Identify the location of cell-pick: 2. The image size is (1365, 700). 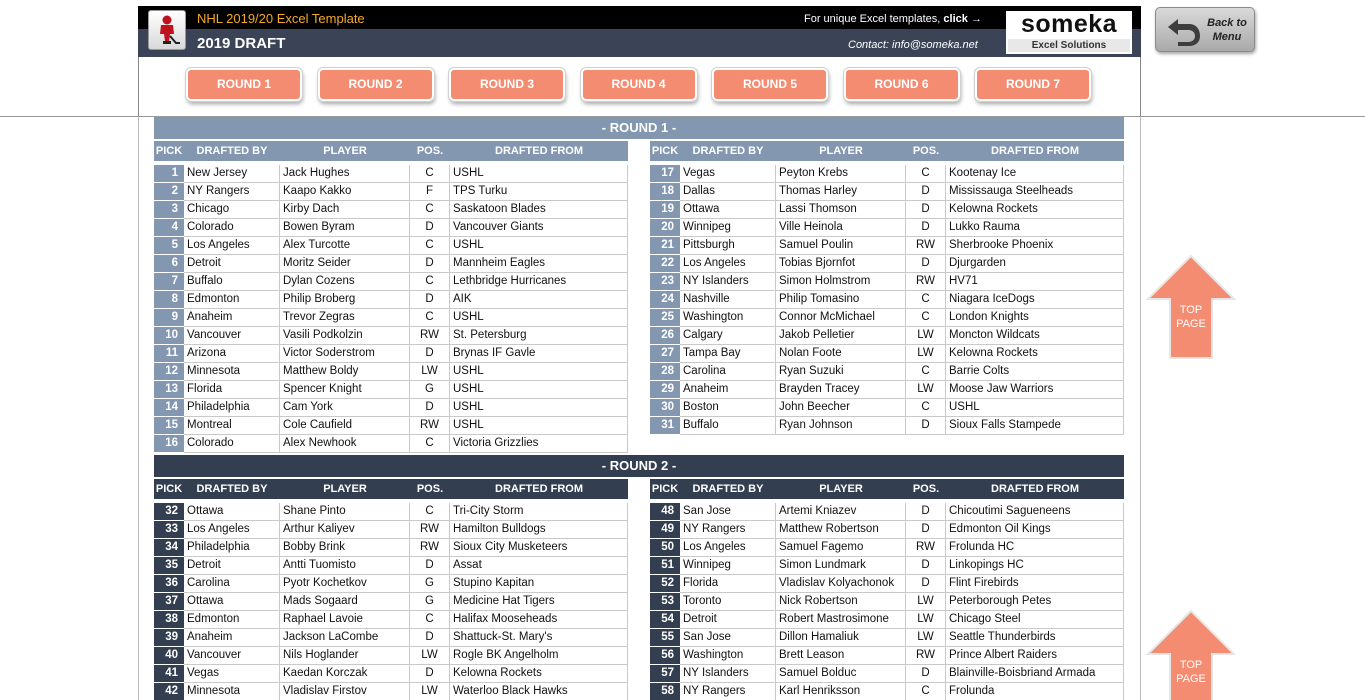
(169, 192).